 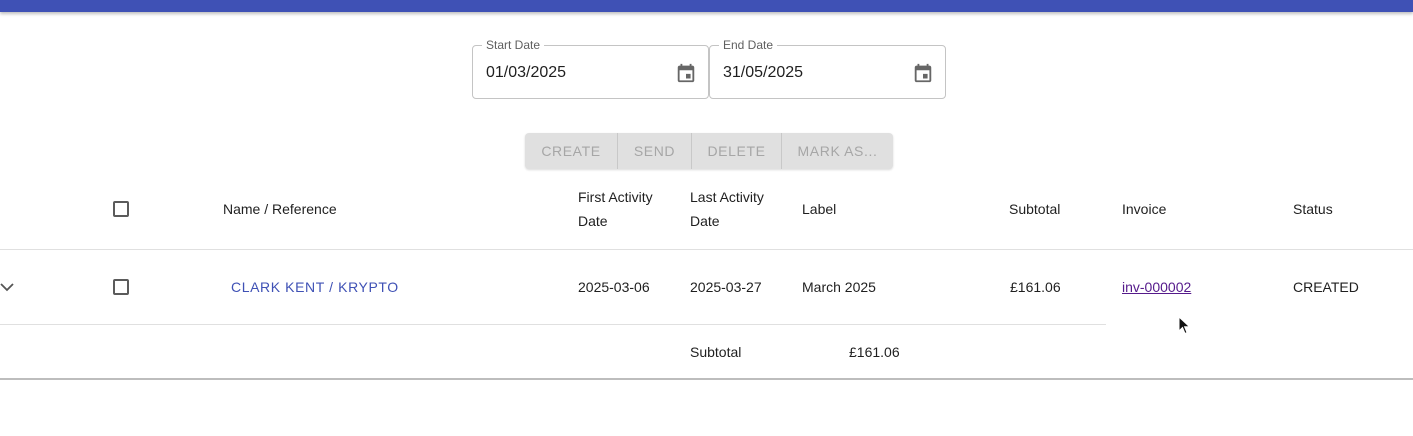 I want to click on row-name-link: CLARK KENT / KRYPTO, so click(x=315, y=287).